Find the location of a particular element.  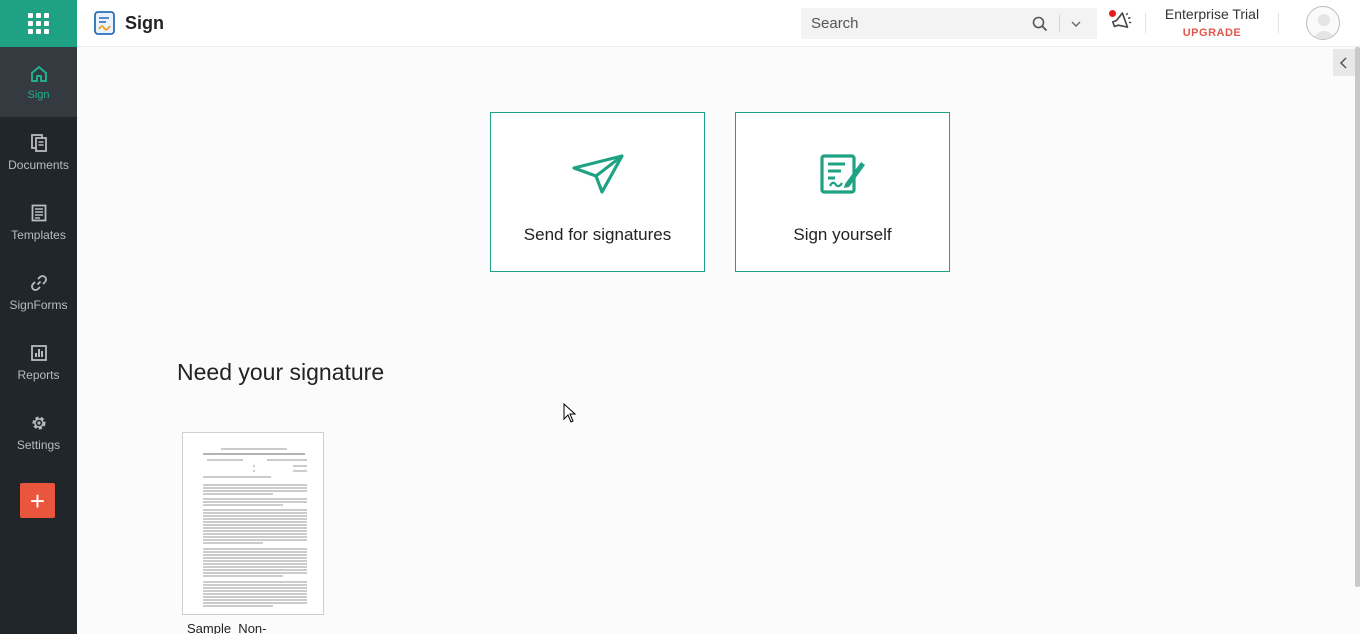

send-for-signatures-card: Send for signatures is located at coordinates (597, 192).